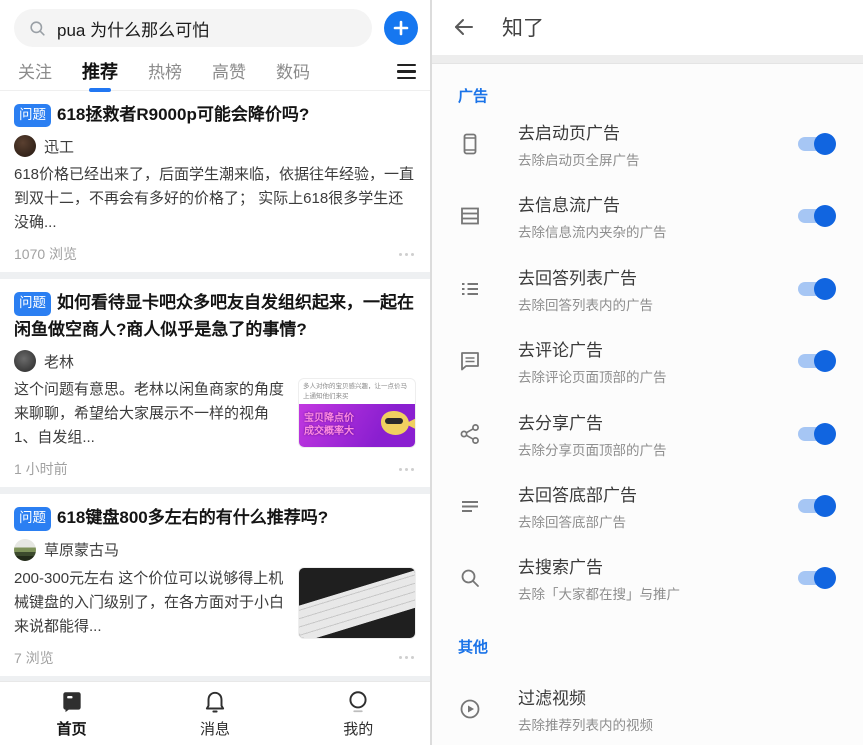 Image resolution: width=863 pixels, height=745 pixels. I want to click on author-name: 草原蒙古马, so click(81, 549).